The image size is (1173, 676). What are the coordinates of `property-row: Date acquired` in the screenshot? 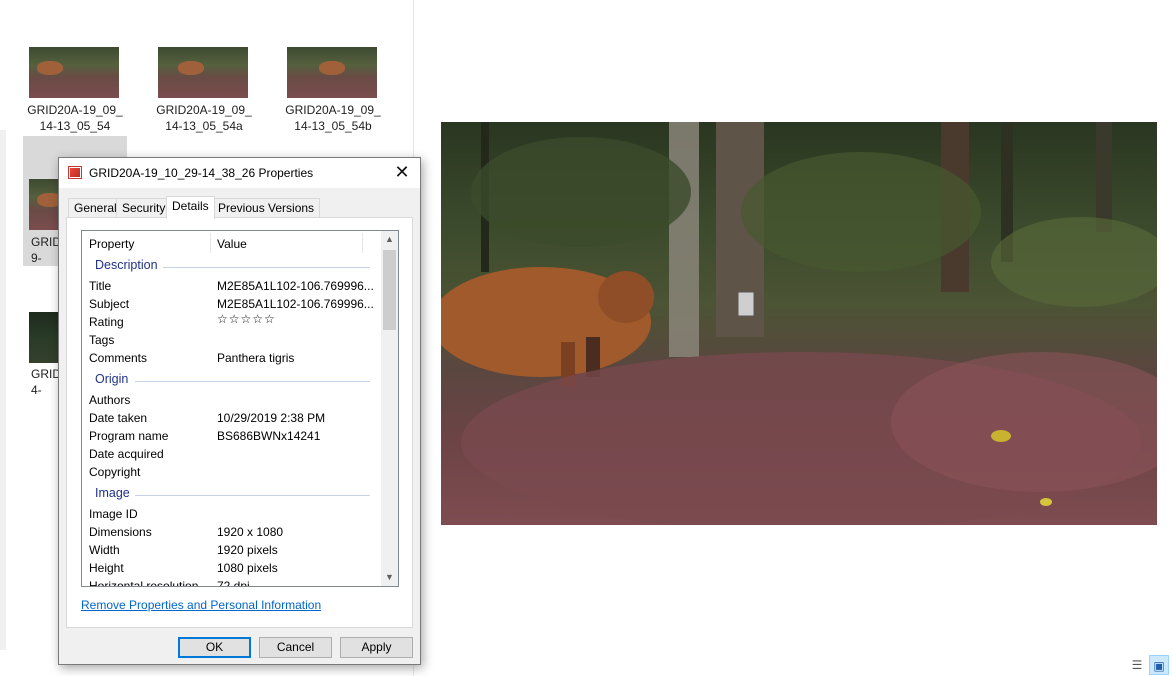 It's located at (232, 454).